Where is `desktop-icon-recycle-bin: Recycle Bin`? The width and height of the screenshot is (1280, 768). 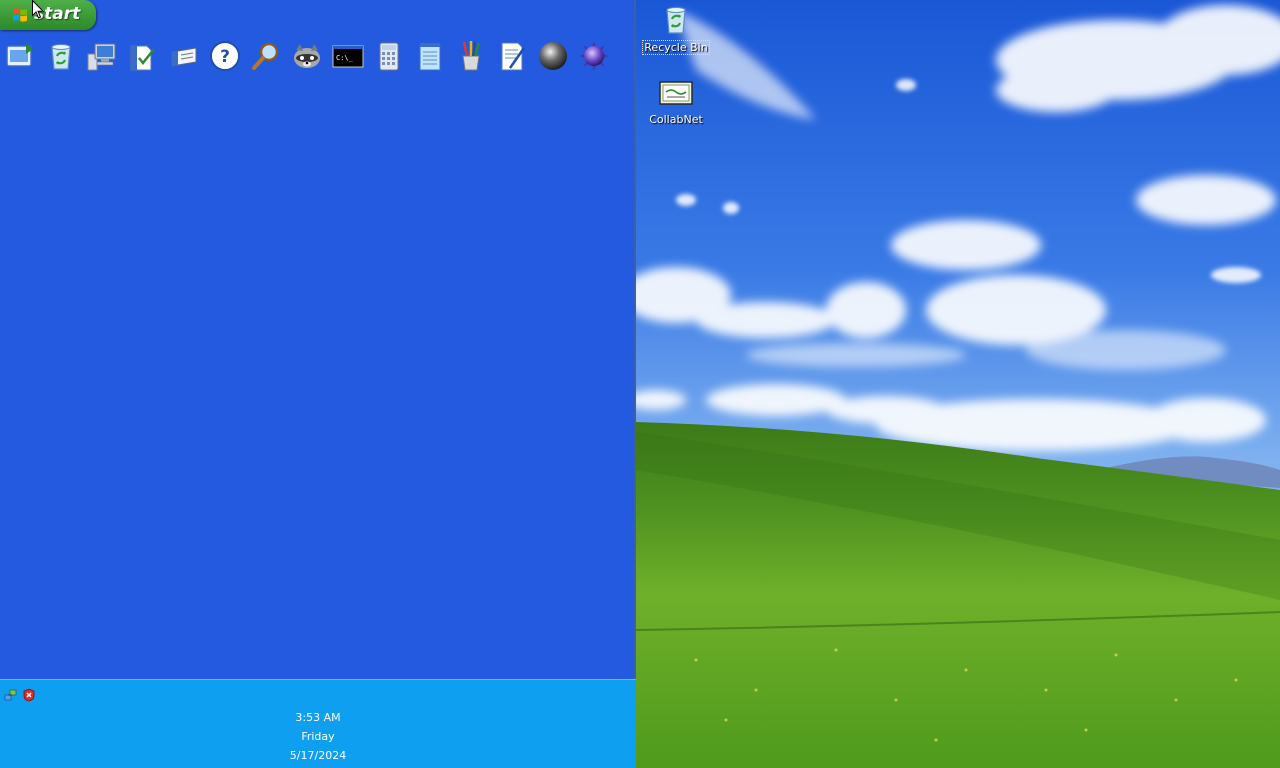
desktop-icon-recycle-bin: Recycle Bin is located at coordinates (676, 29).